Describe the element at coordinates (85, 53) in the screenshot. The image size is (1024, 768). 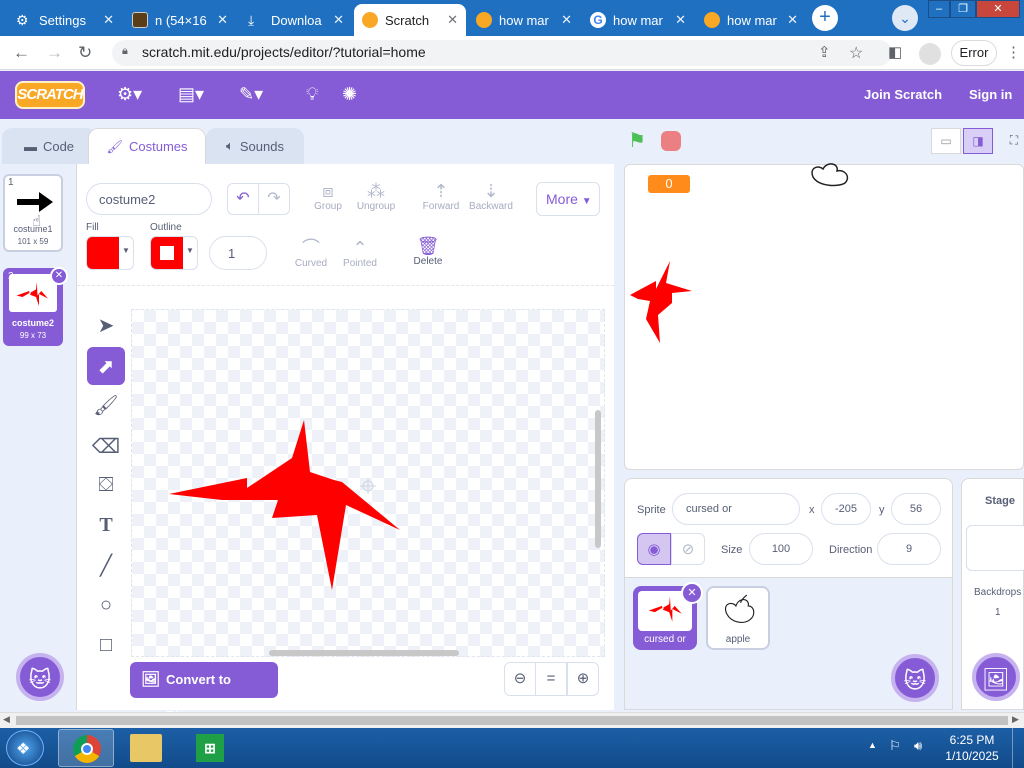
I see `reload-icon: ↻` at that location.